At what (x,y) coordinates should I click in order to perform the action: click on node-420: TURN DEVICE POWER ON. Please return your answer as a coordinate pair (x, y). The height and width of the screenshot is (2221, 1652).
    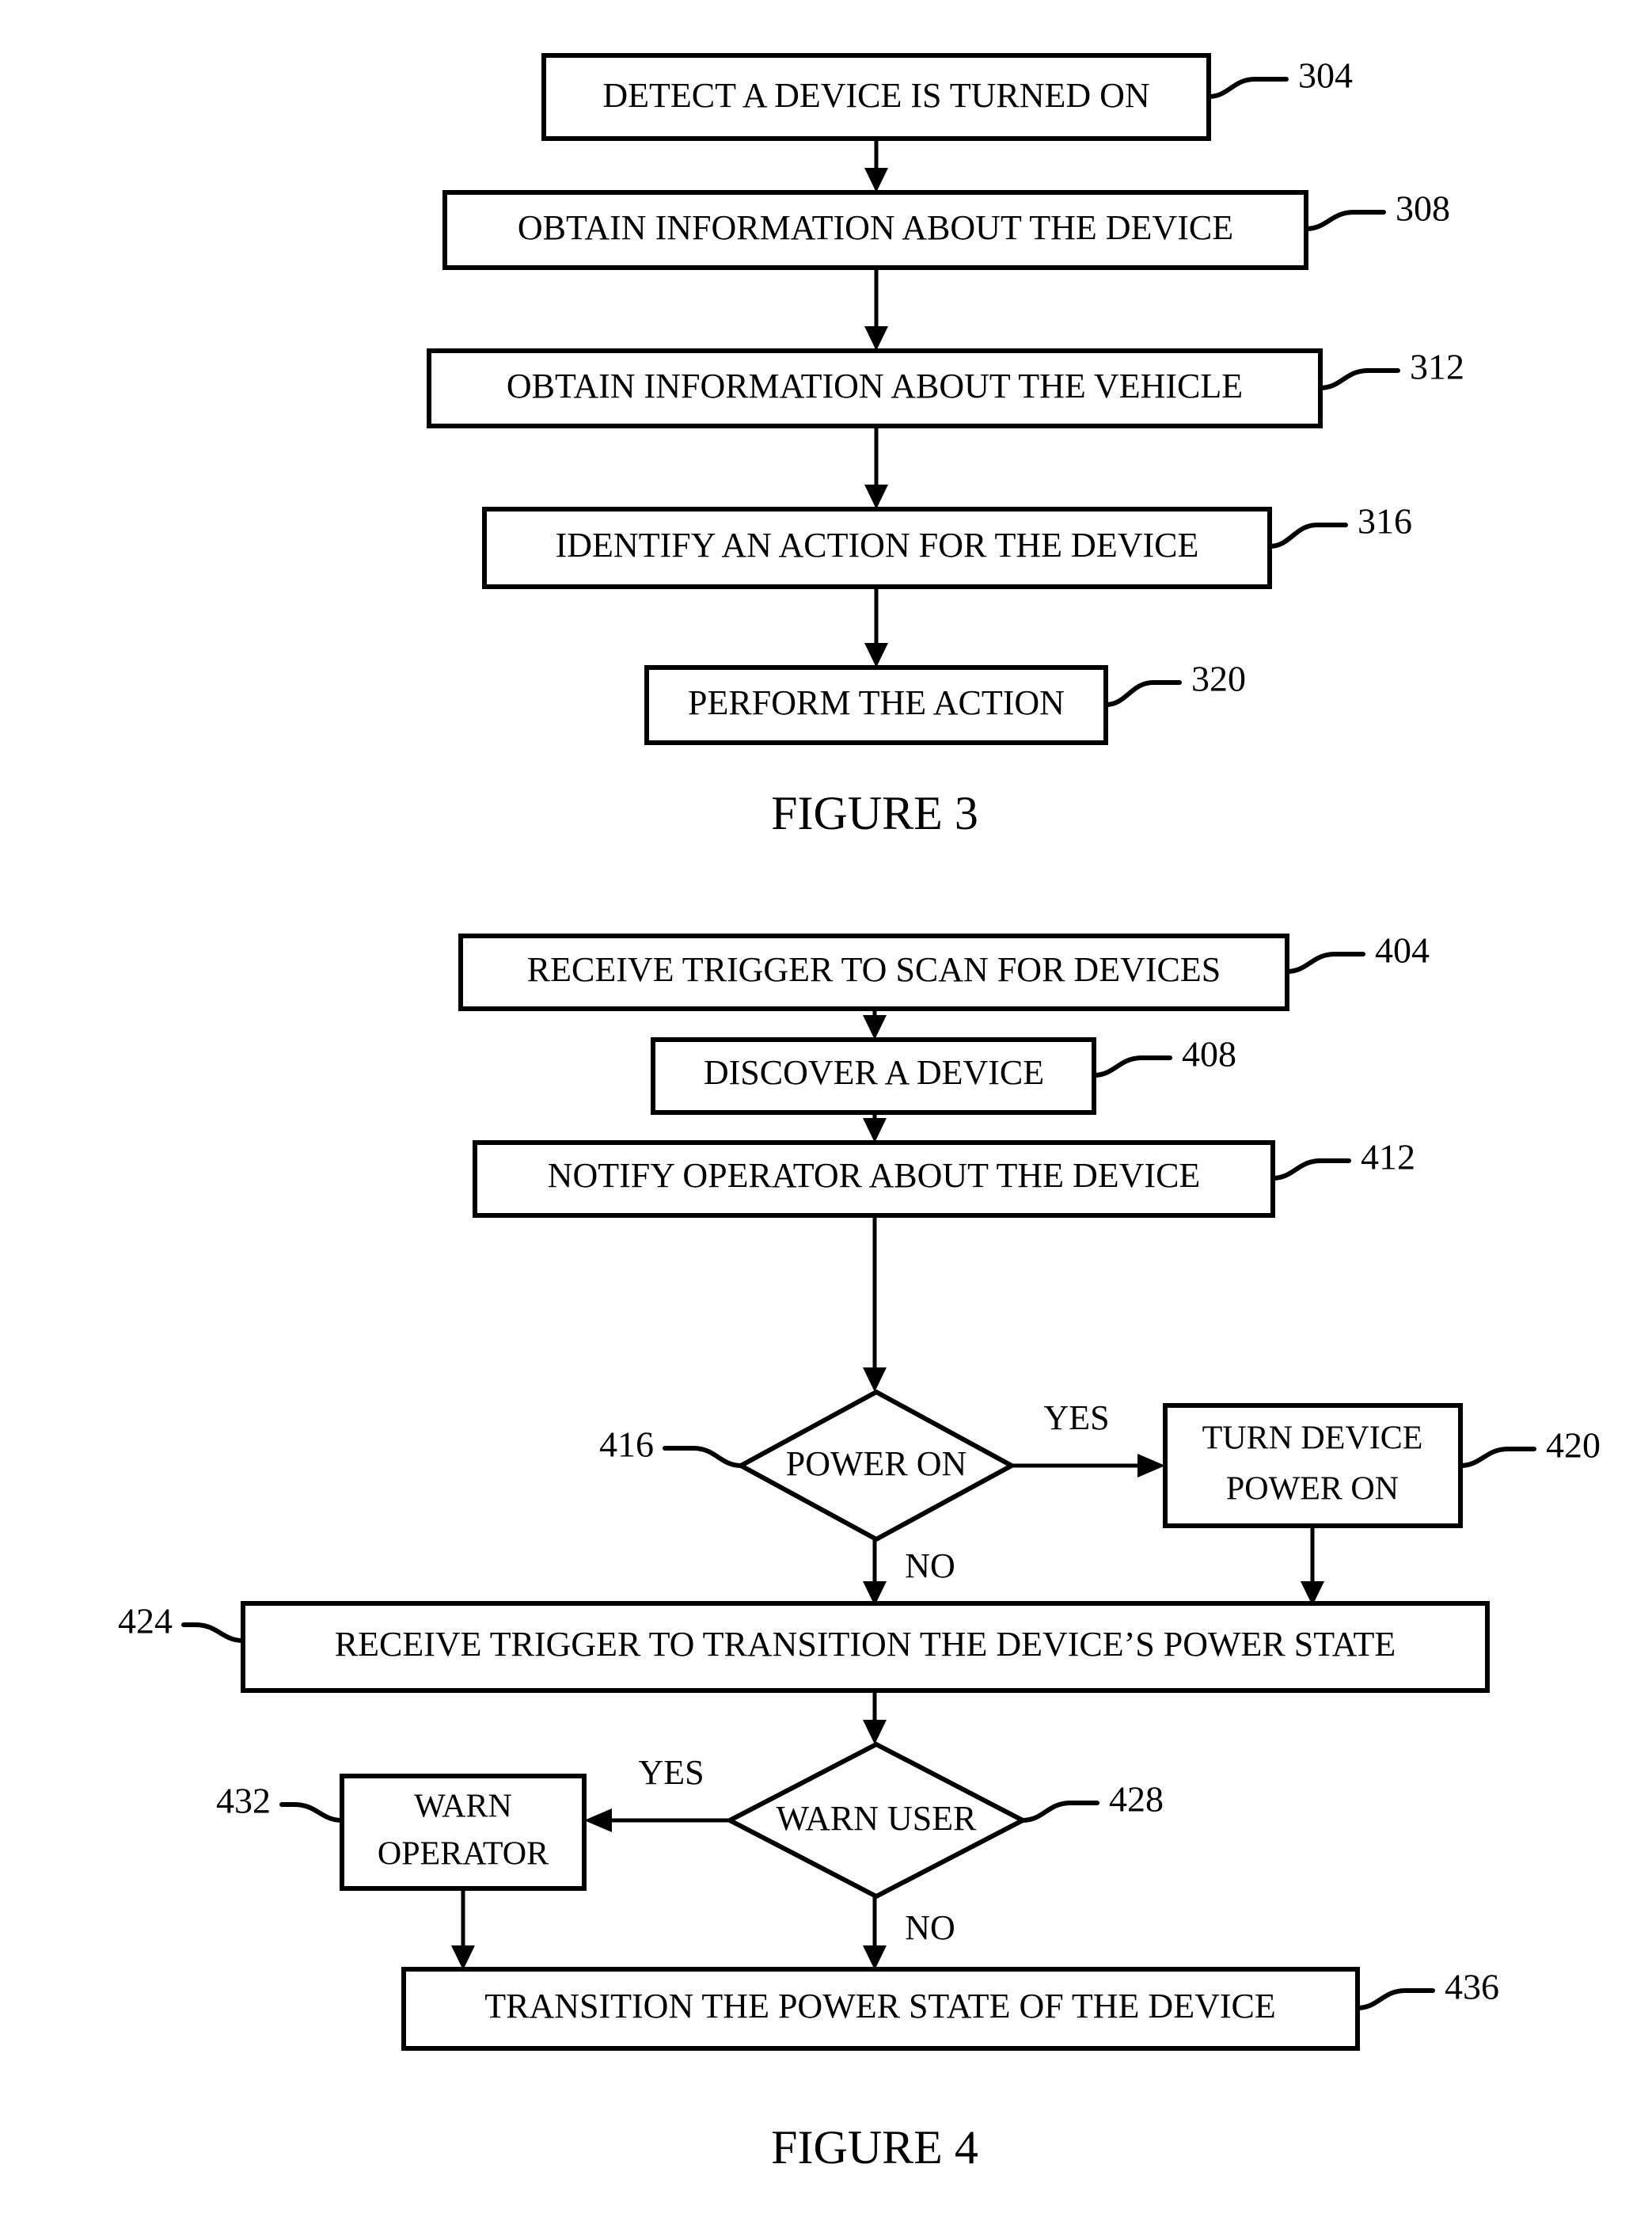
    Looking at the image, I should click on (1313, 1465).